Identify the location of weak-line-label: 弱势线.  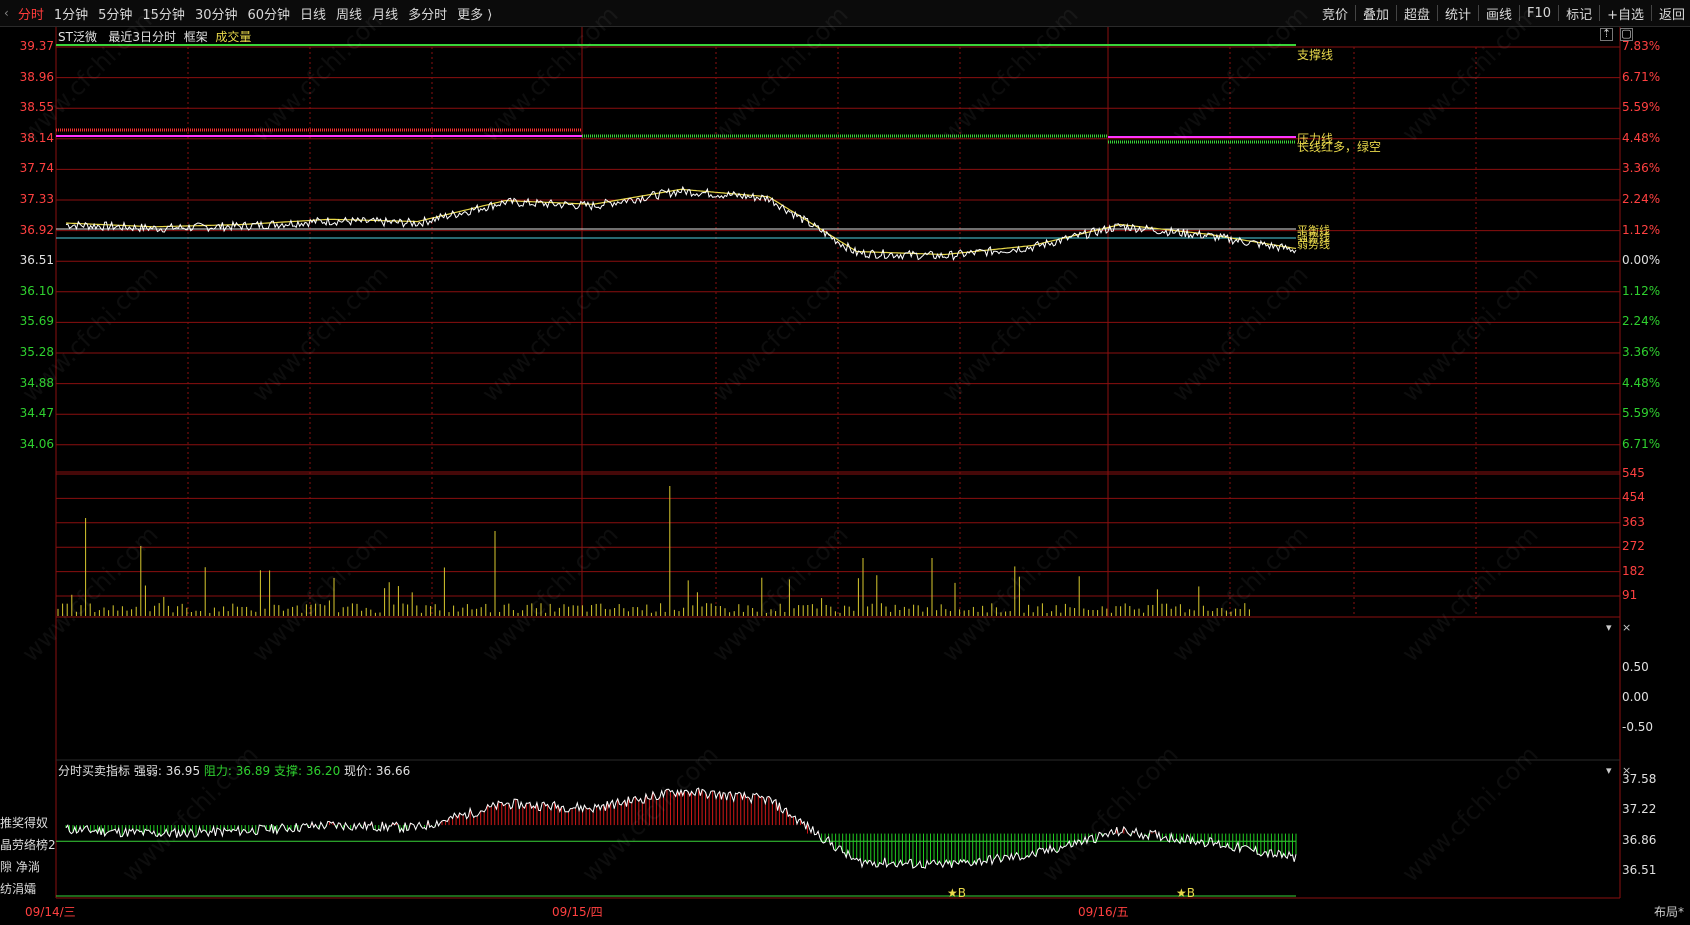
(1313, 244).